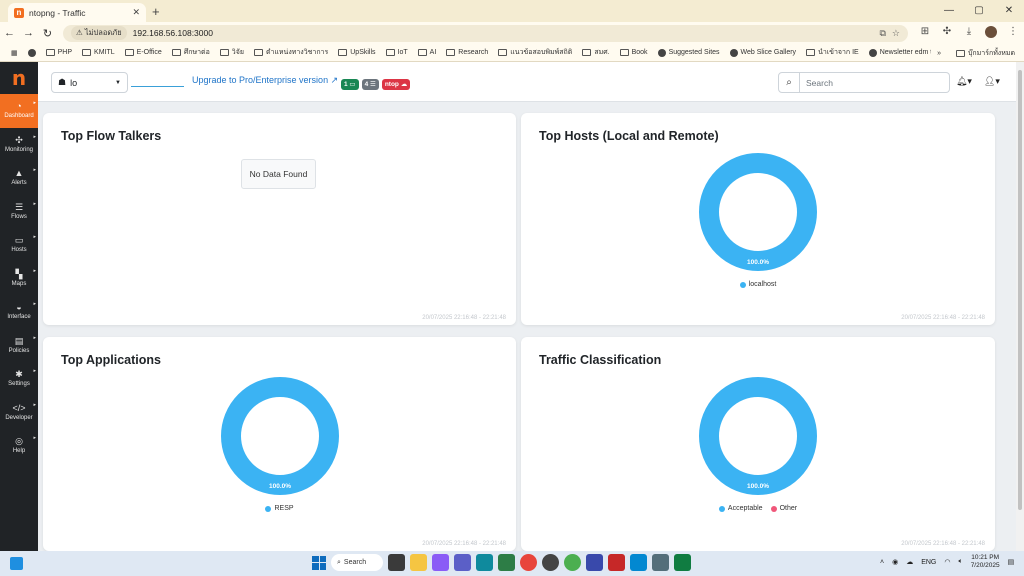 This screenshot has height=576, width=1024. Describe the element at coordinates (985, 53) in the screenshot. I see `all-bookmarks-folder: บุ๊กมาร์กทั้งหมด` at that location.